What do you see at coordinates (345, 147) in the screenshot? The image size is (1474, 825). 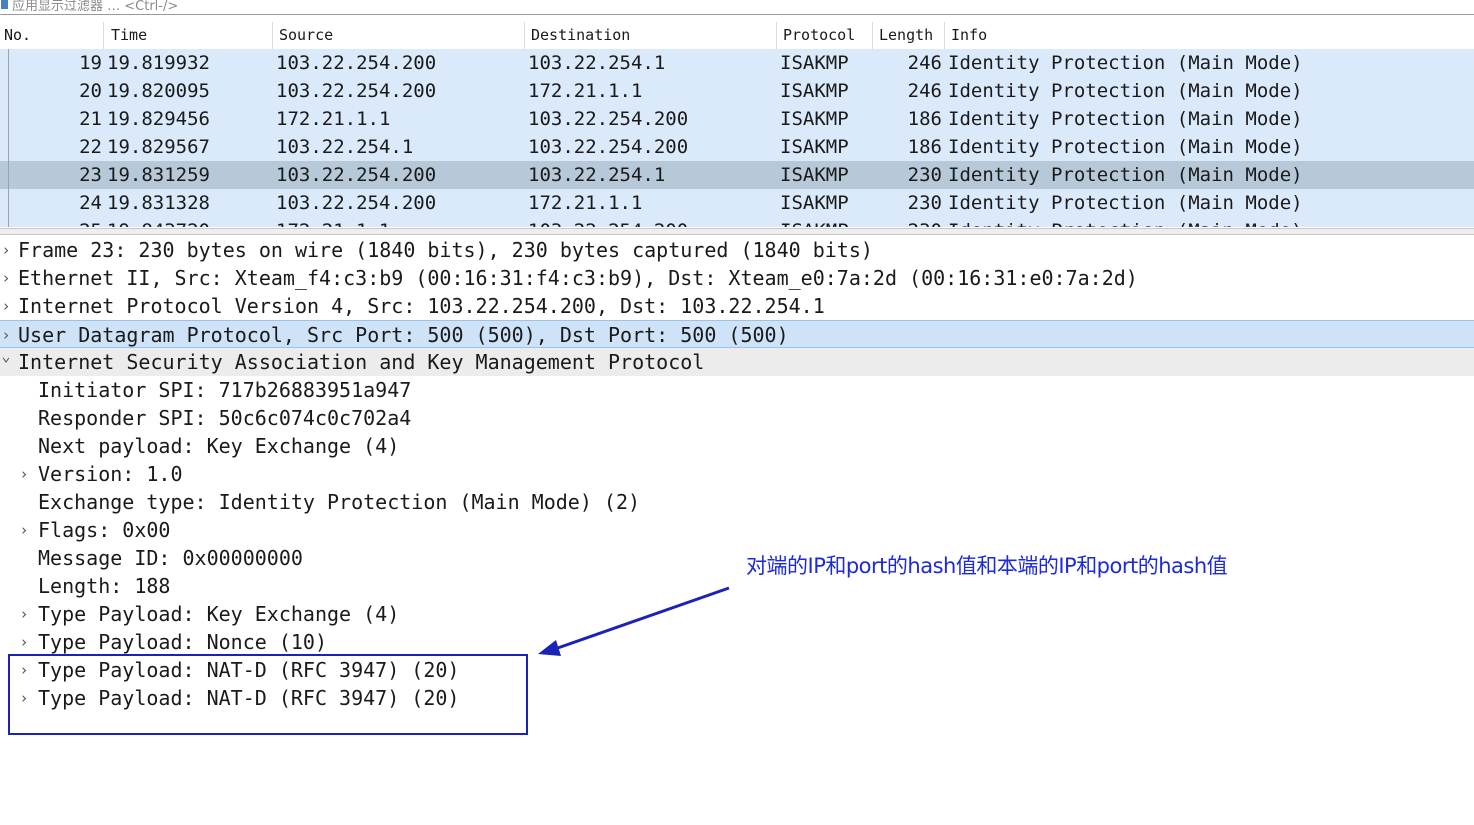 I see `packet-source: 103.22.254.1` at bounding box center [345, 147].